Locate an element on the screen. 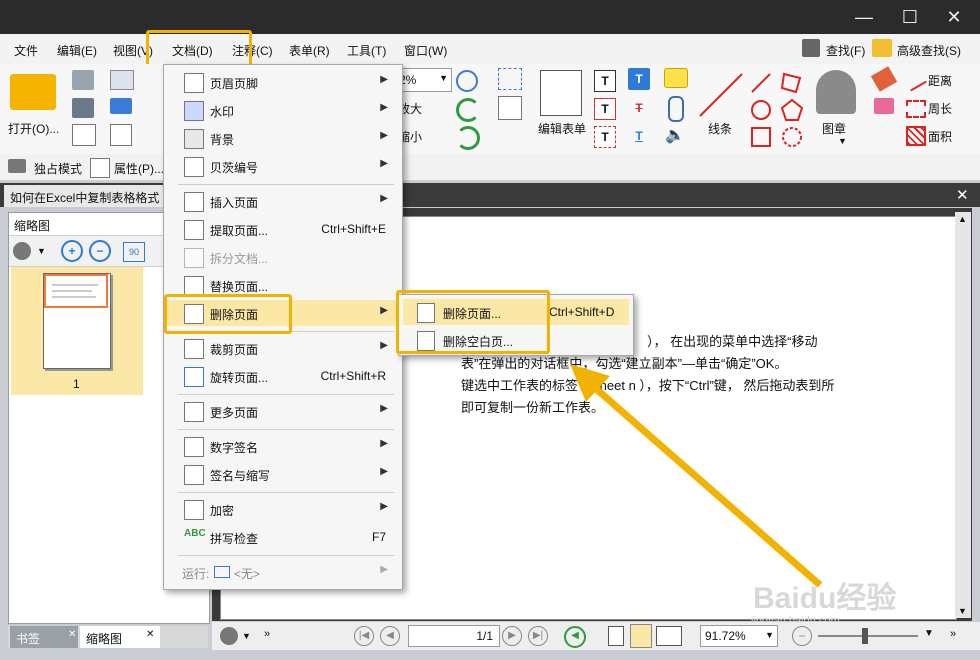 The width and height of the screenshot is (980, 660). back-icon: ◀ is located at coordinates (575, 637).